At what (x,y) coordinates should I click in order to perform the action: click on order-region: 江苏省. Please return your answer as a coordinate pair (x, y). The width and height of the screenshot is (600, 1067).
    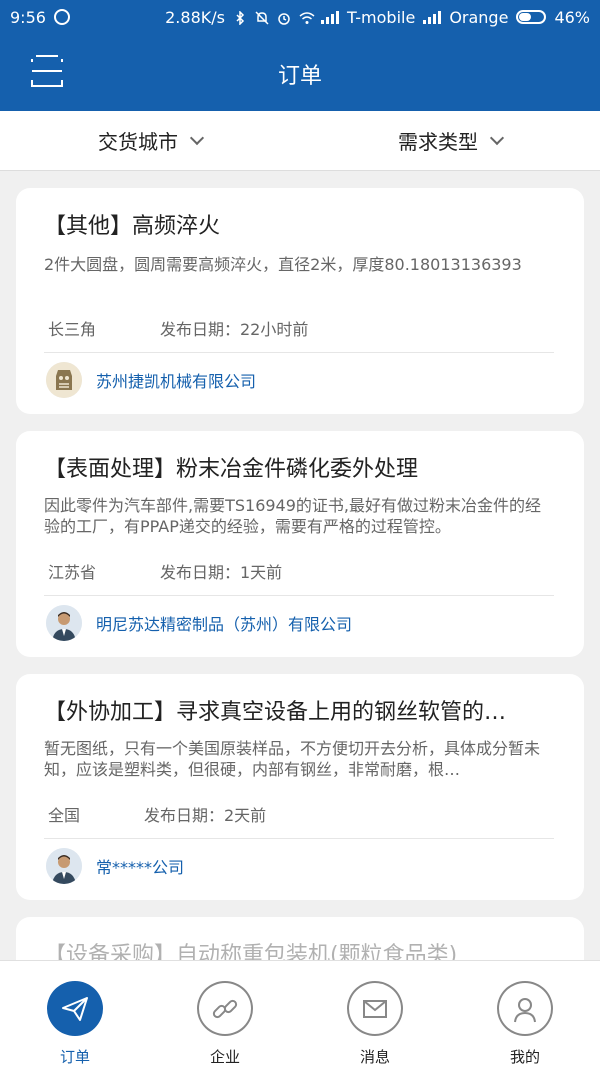
    Looking at the image, I should click on (72, 572).